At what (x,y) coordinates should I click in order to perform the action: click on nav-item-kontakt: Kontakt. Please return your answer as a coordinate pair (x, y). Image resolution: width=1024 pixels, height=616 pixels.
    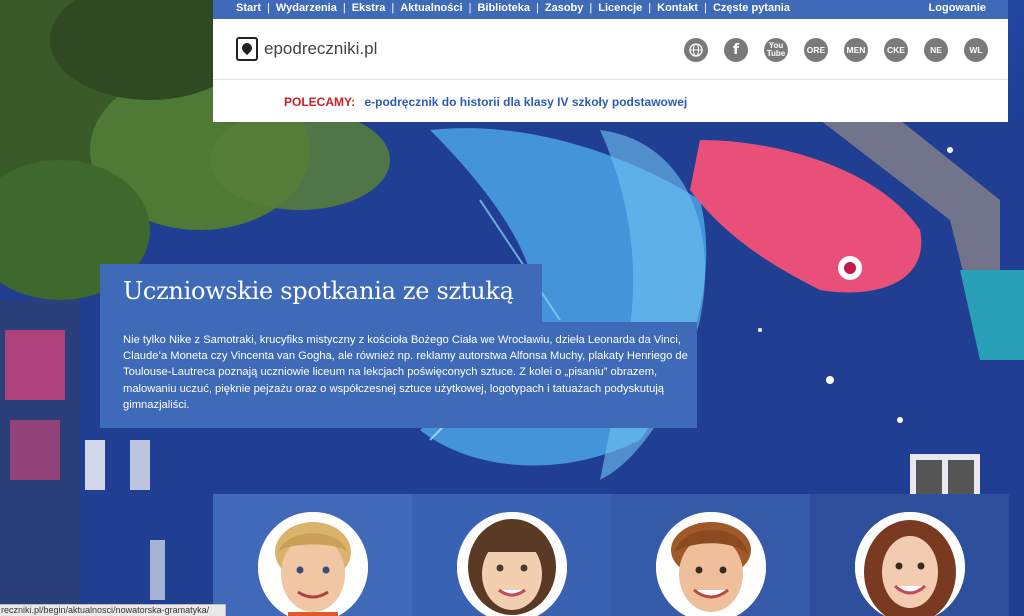
    Looking at the image, I should click on (670, 8).